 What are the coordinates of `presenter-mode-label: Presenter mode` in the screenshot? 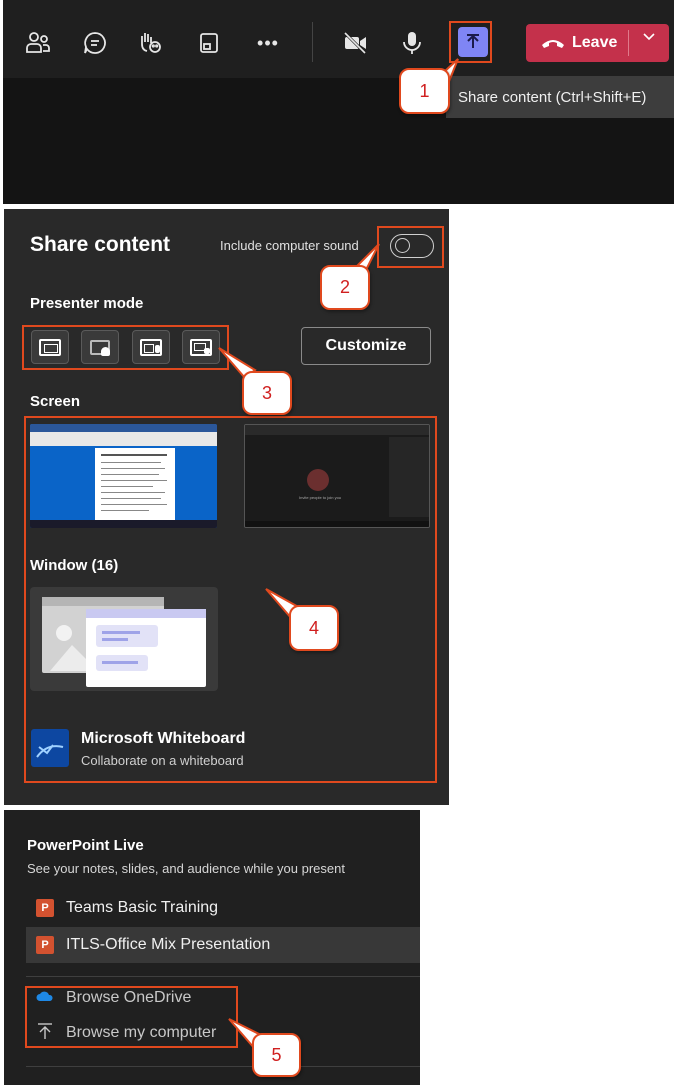 It's located at (87, 303).